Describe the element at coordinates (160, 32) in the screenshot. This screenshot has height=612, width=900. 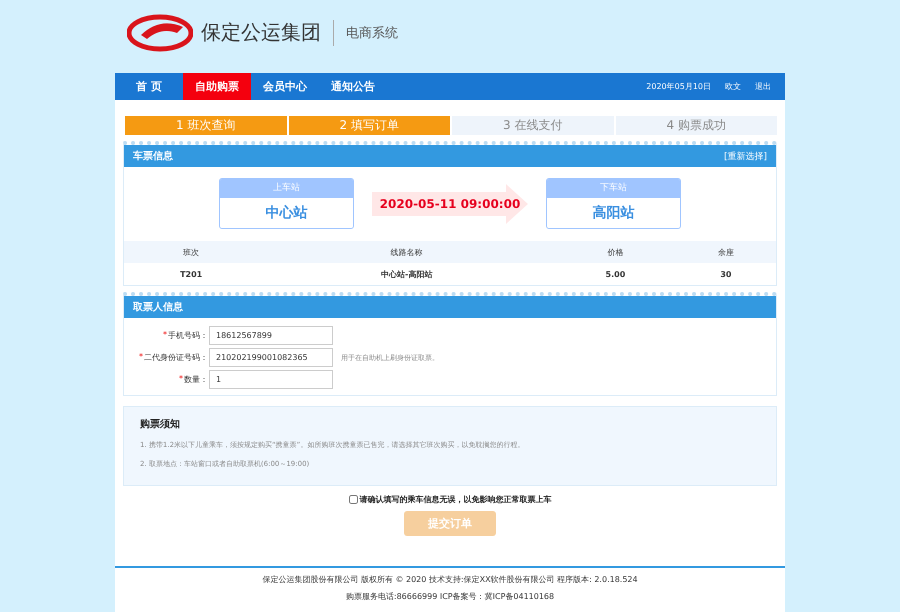
I see `logo-icon` at that location.